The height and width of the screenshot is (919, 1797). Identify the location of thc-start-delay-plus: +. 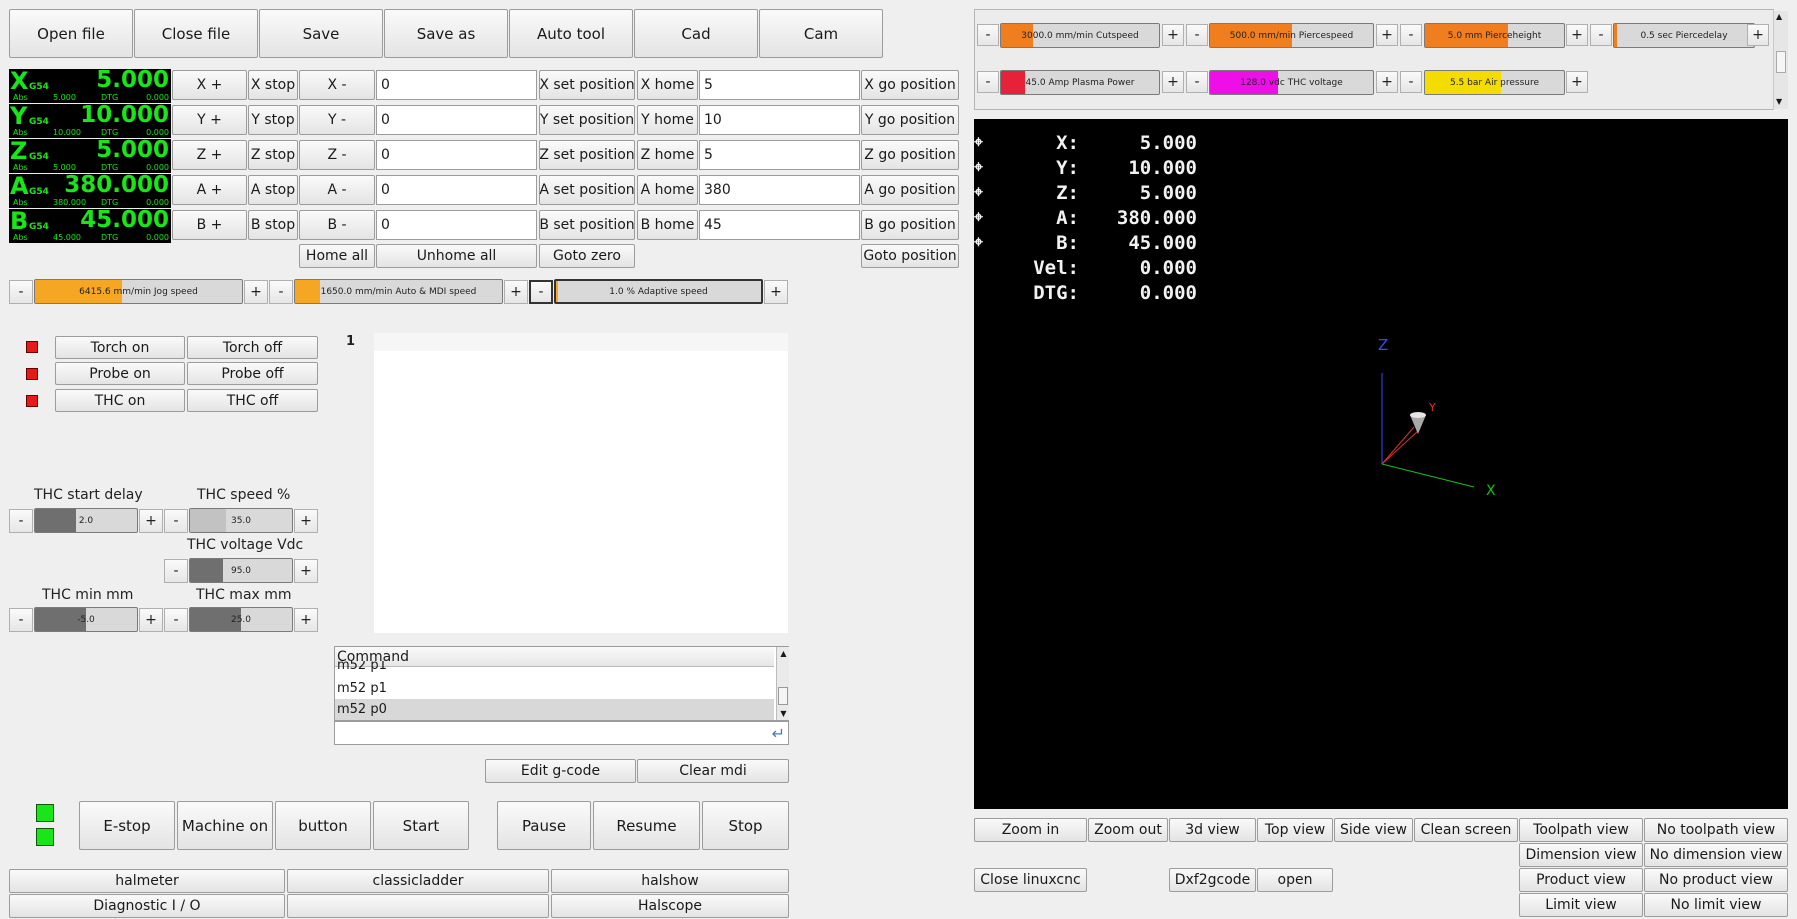
(151, 521).